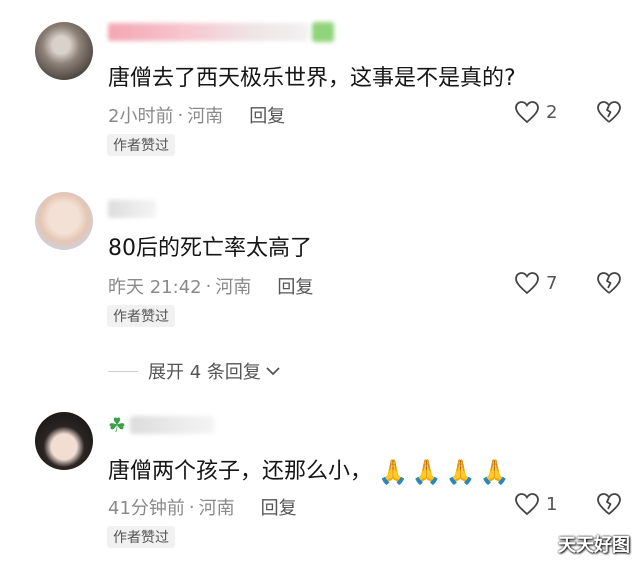  I want to click on expand-replies-button: 展开 4 条回复, so click(194, 371).